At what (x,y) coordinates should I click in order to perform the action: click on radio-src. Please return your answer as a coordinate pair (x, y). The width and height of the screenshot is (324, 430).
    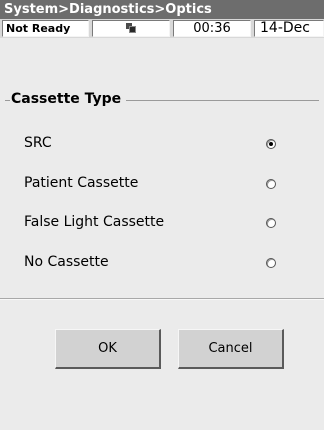
    Looking at the image, I should click on (271, 144).